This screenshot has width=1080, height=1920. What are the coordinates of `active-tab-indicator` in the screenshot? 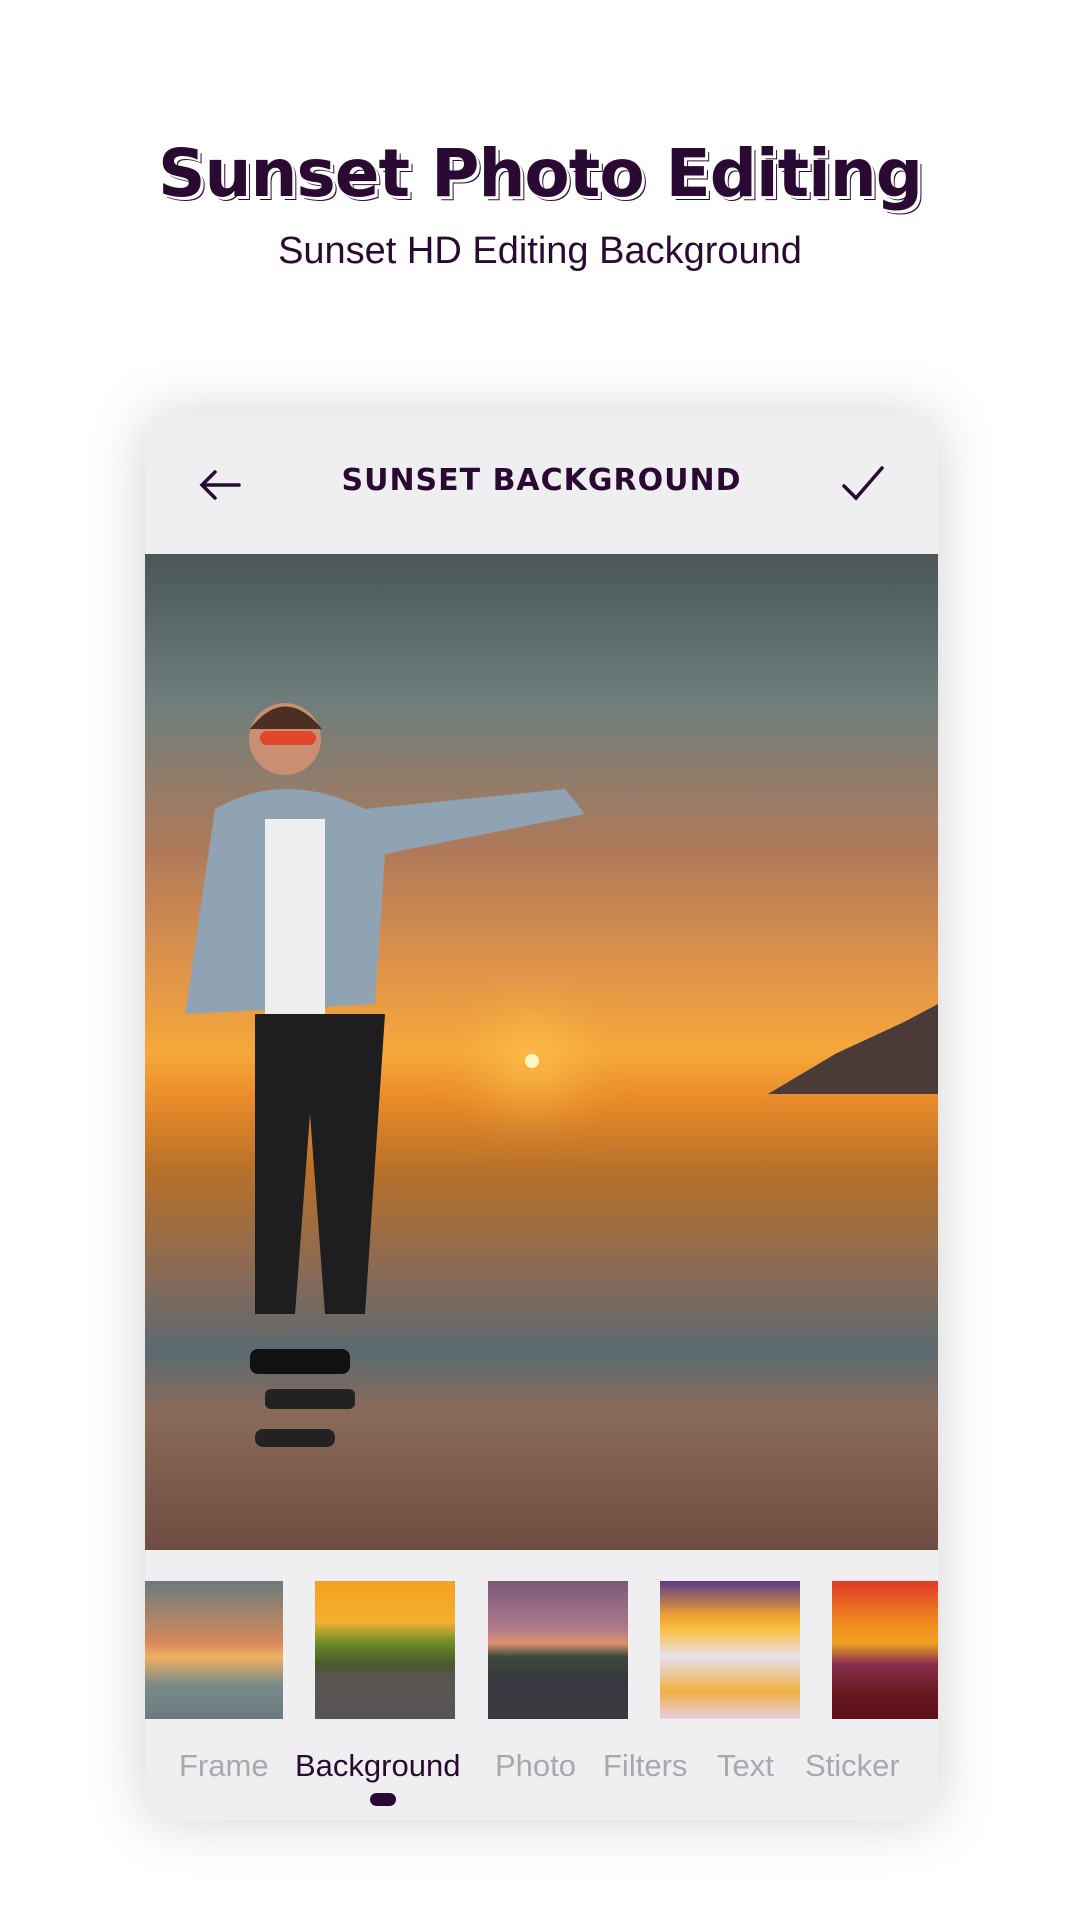 It's located at (383, 1799).